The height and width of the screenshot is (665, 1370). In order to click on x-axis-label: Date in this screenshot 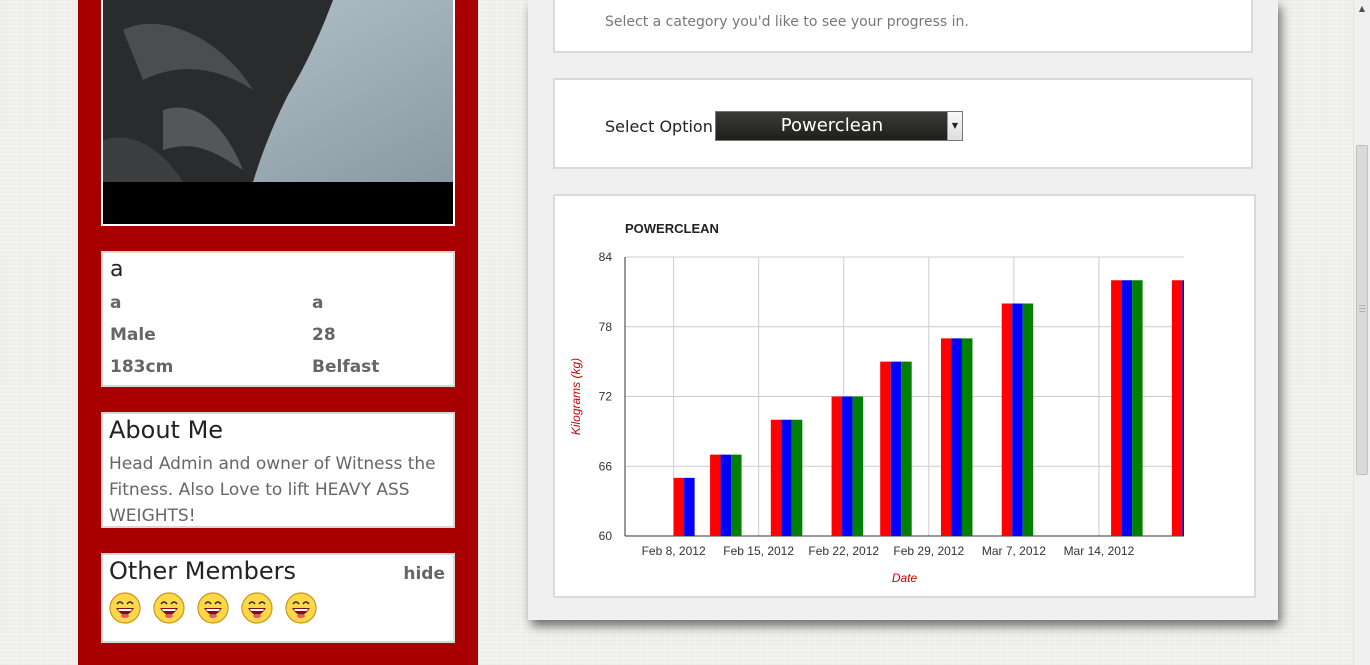, I will do `click(905, 578)`.